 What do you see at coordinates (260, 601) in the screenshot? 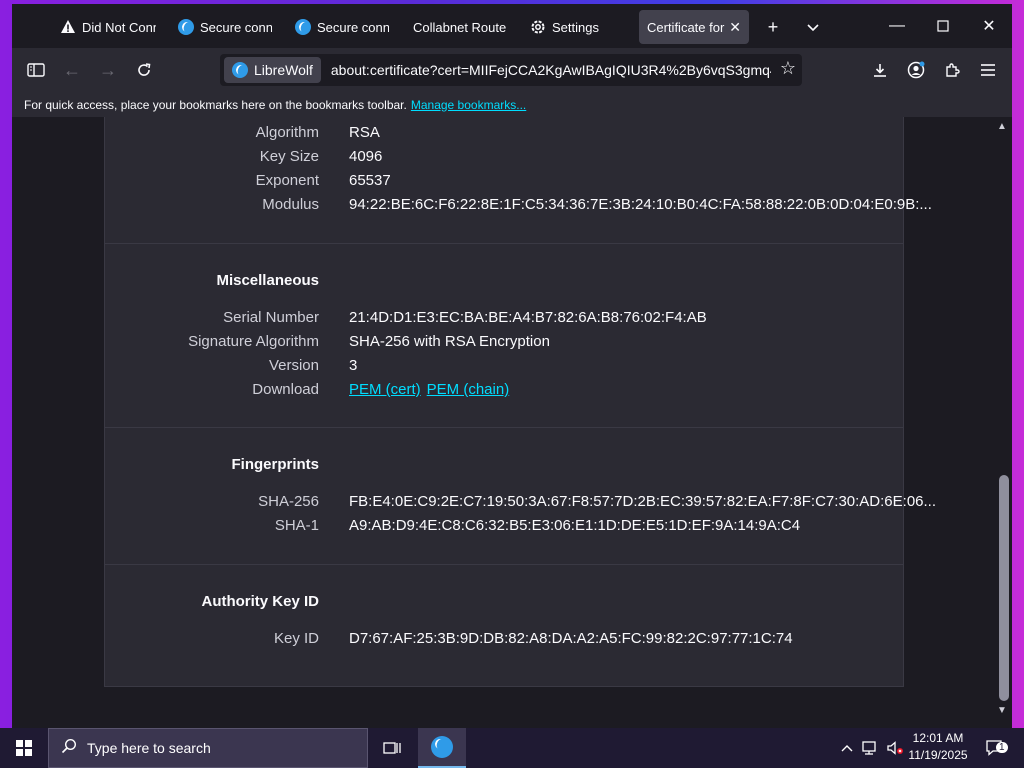
I see `authority-key-id-title: Authority Key ID` at bounding box center [260, 601].